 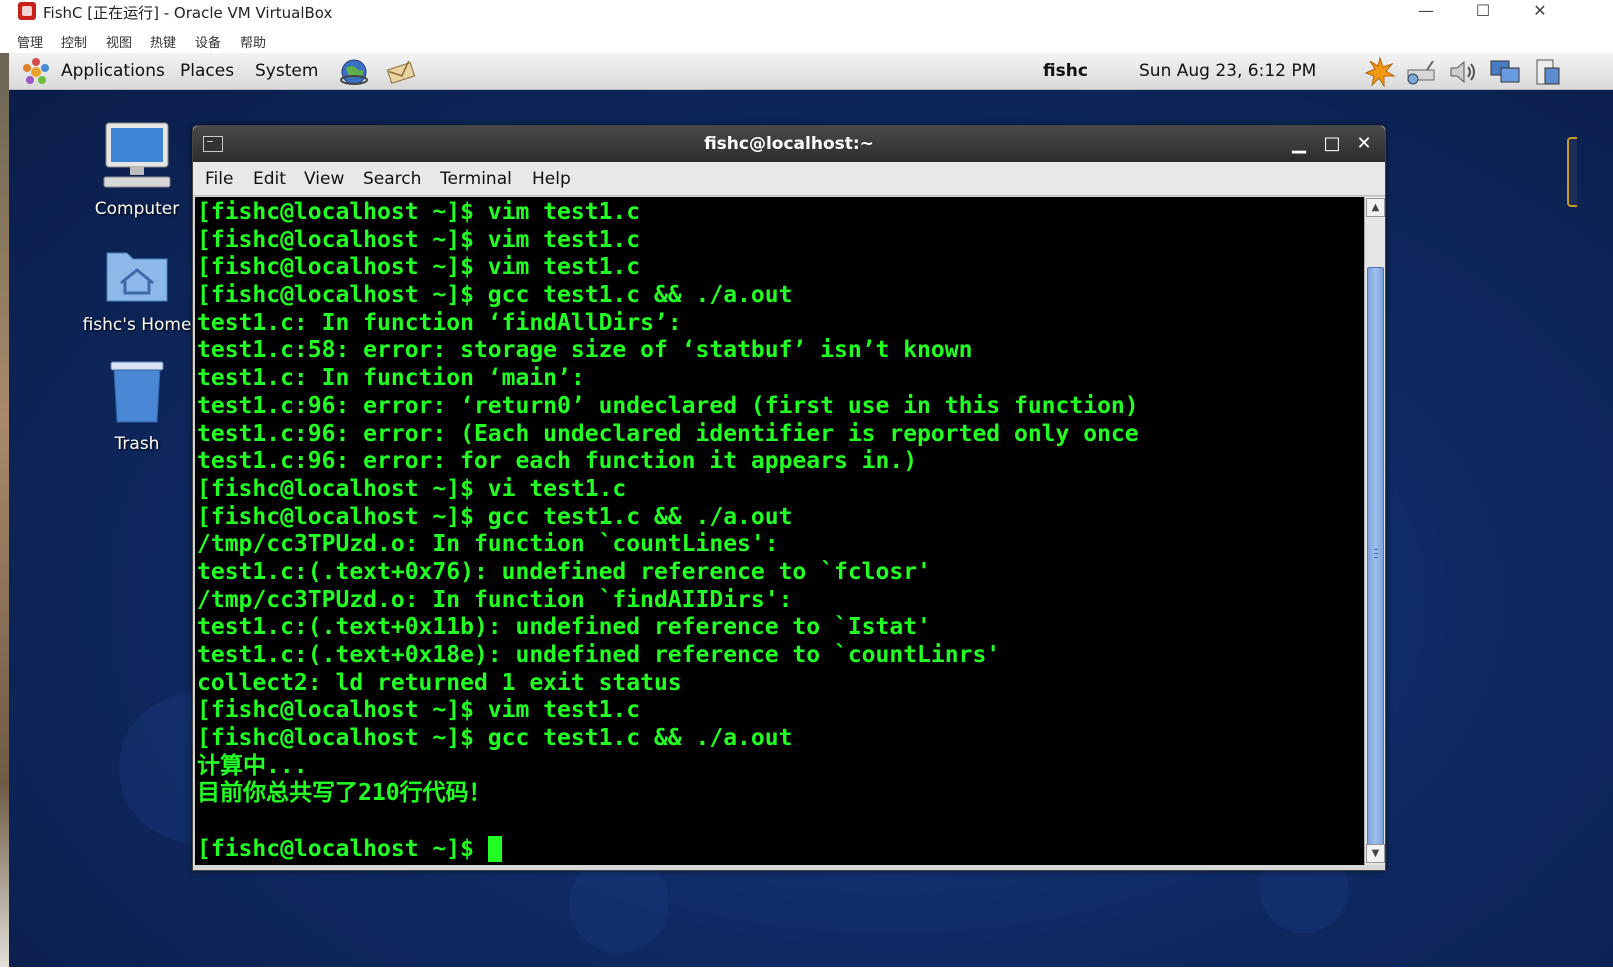 What do you see at coordinates (36, 72) in the screenshot?
I see `applications-menu-icon` at bounding box center [36, 72].